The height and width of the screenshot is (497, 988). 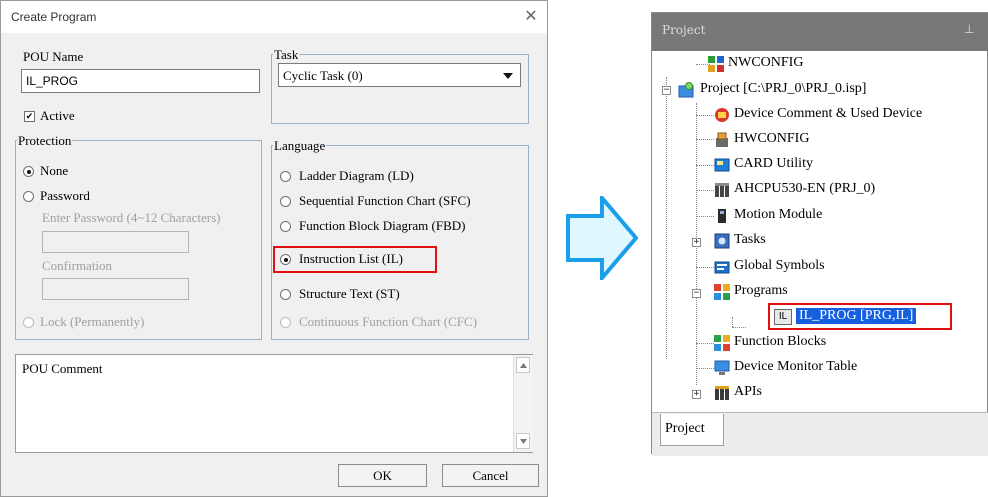 What do you see at coordinates (692, 430) in the screenshot?
I see `tab-project: Project` at bounding box center [692, 430].